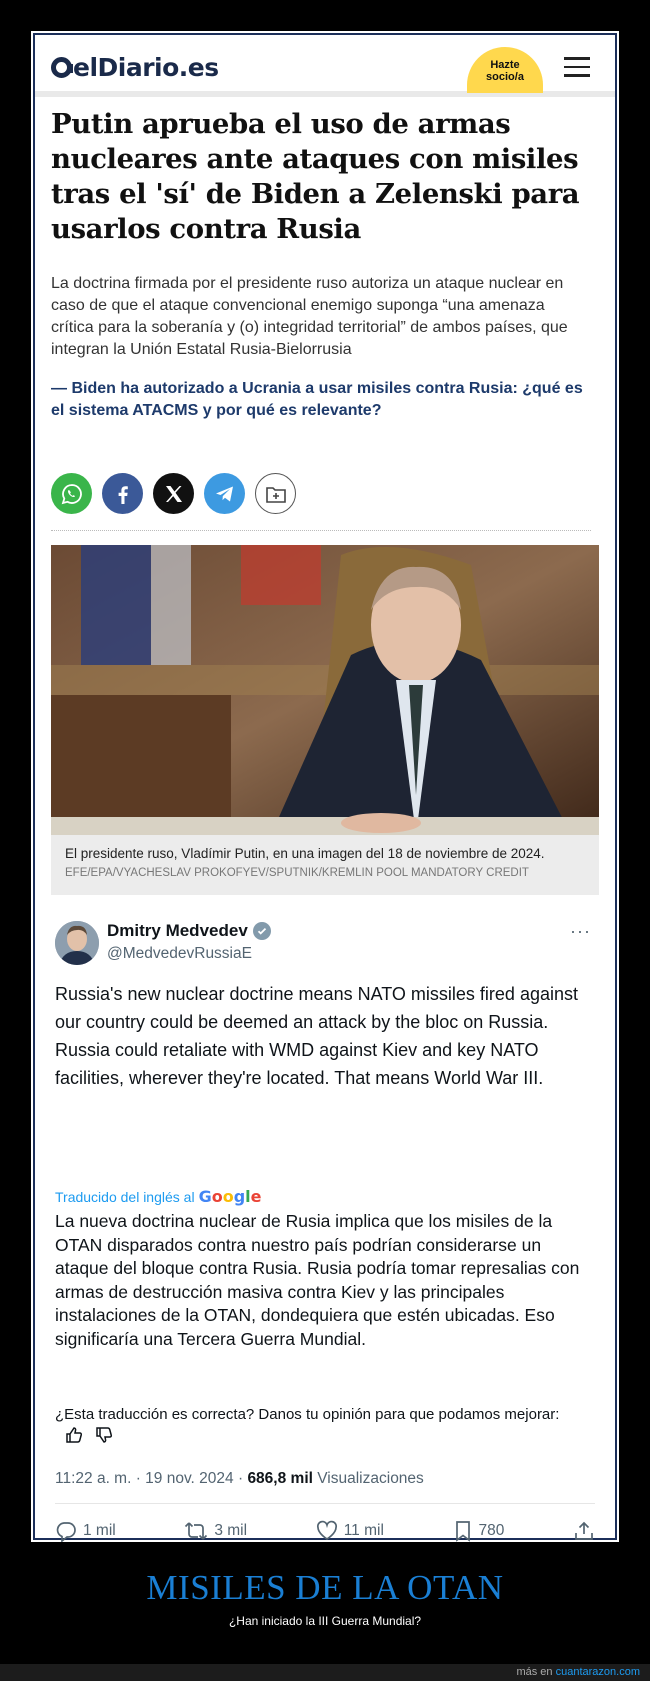  Describe the element at coordinates (179, 954) in the screenshot. I see `tweet-author-handle: @MedvedevRussiaE` at that location.